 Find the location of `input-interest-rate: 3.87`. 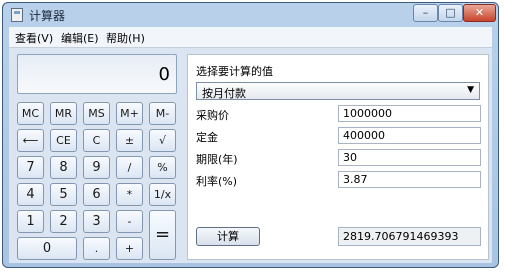

input-interest-rate: 3.87 is located at coordinates (409, 179).